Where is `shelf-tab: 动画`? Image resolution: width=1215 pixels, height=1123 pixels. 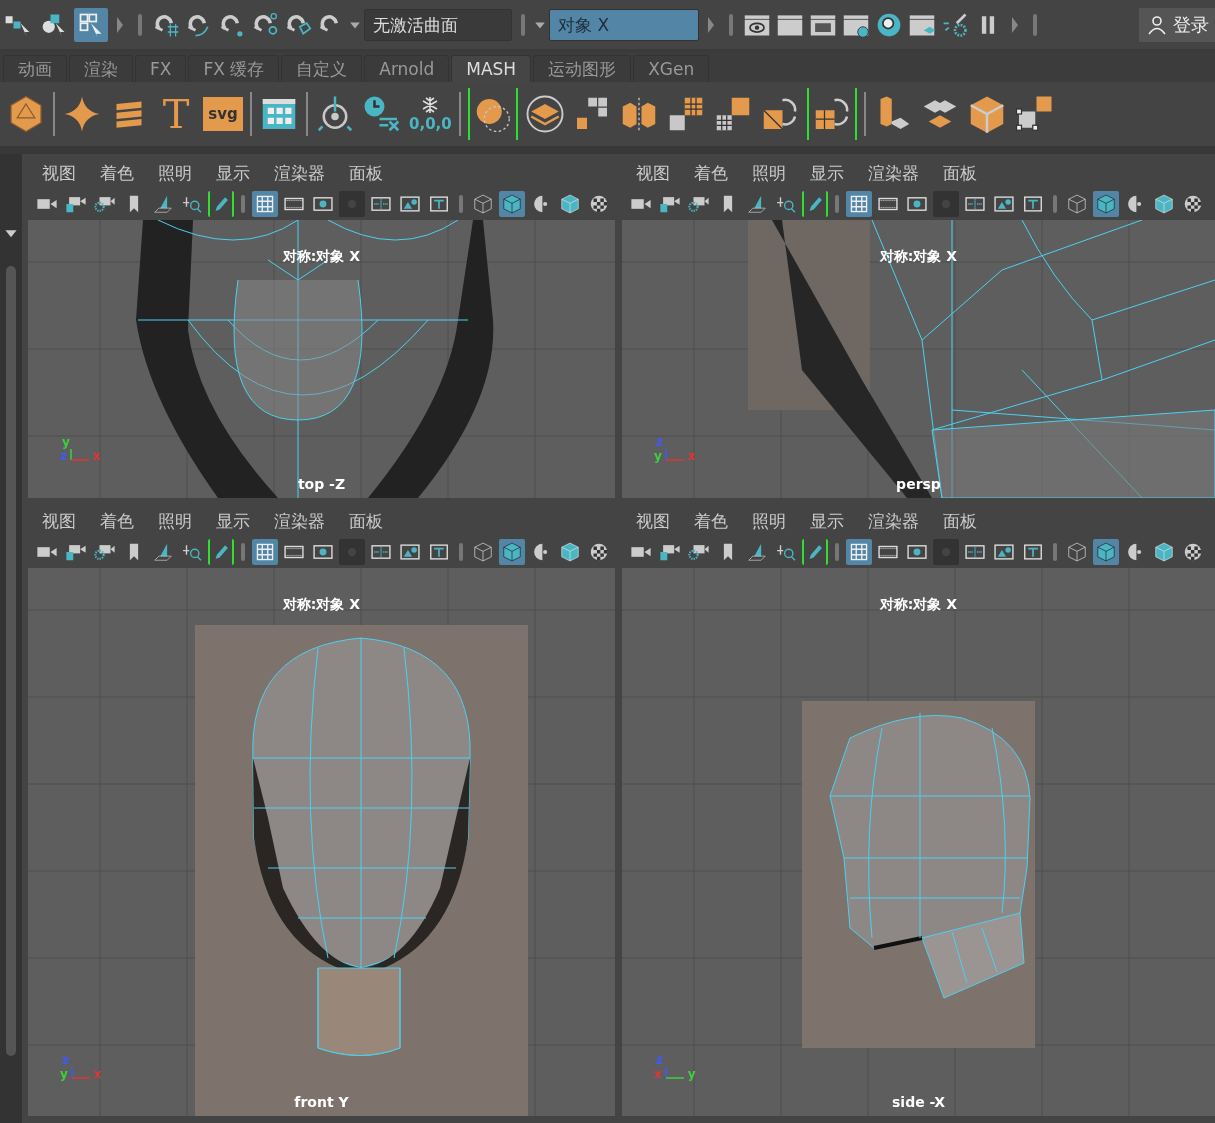
shelf-tab: 动画 is located at coordinates (35, 68).